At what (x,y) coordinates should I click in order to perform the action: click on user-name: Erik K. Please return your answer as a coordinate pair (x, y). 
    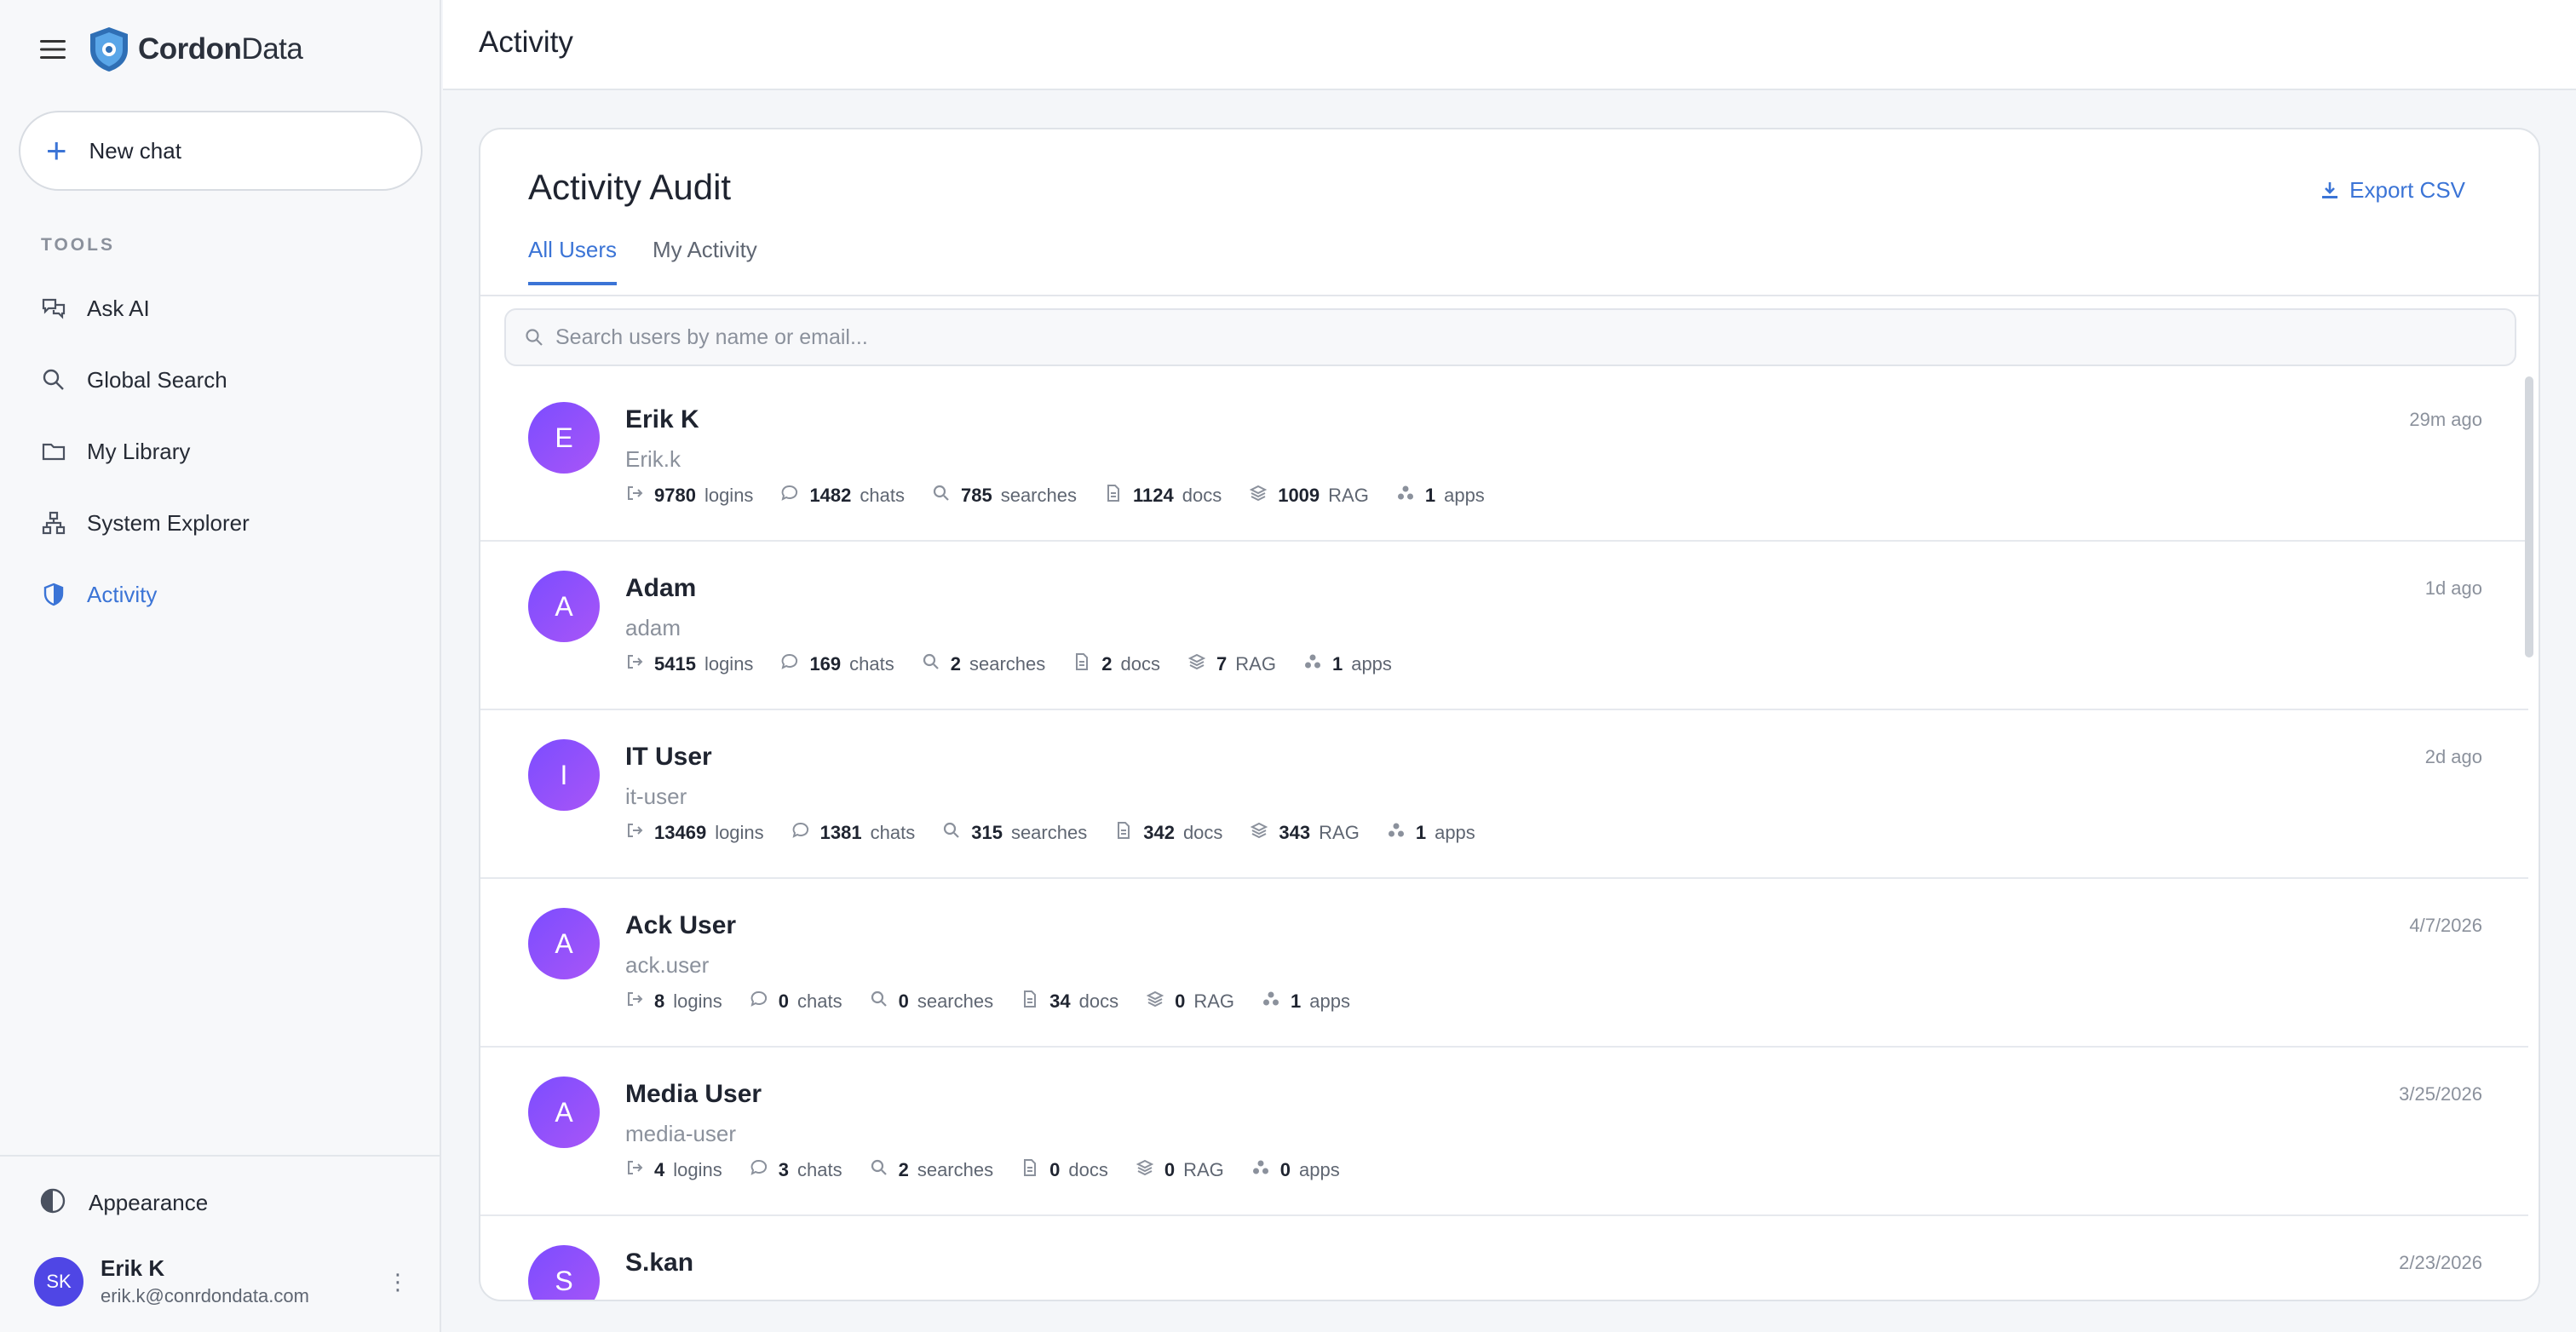
    Looking at the image, I should click on (133, 1268).